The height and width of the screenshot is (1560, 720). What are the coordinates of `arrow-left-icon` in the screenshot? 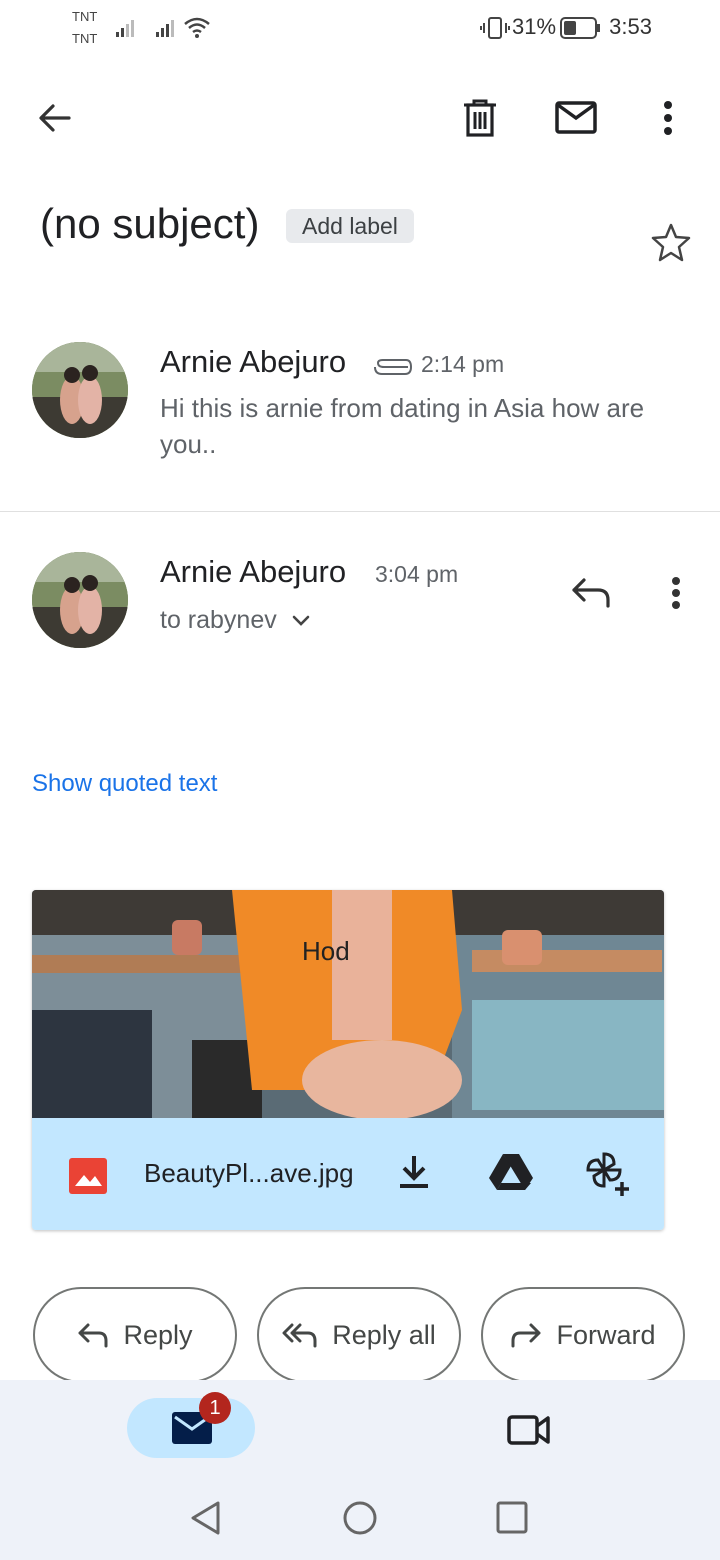 It's located at (55, 118).